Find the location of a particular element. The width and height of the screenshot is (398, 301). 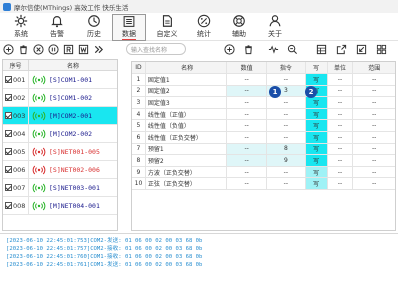

stop-button is located at coordinates (38, 49).